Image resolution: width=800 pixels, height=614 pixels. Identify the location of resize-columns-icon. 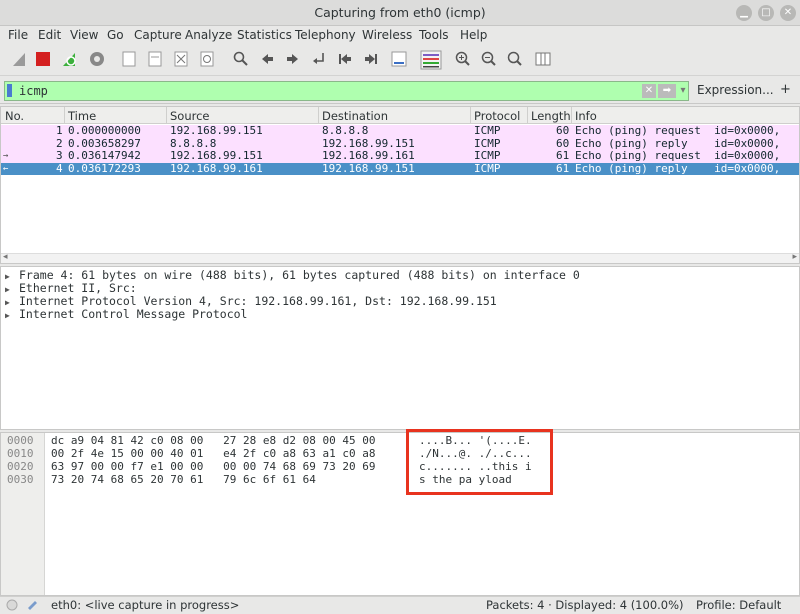
(543, 61).